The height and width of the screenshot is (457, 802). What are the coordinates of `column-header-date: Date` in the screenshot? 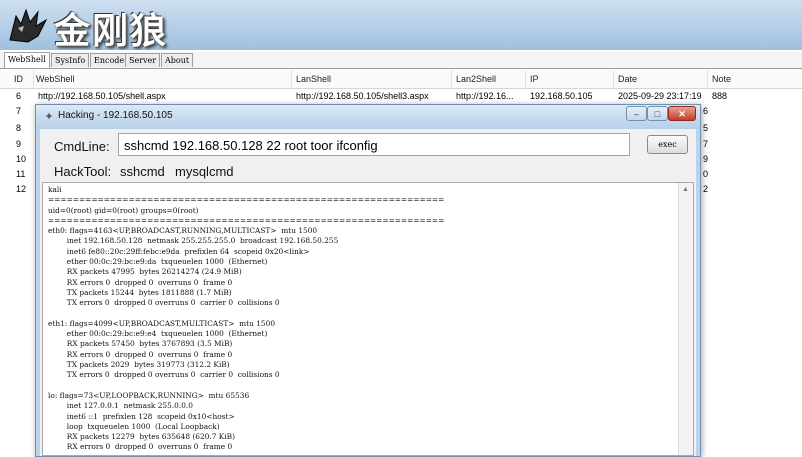 It's located at (661, 79).